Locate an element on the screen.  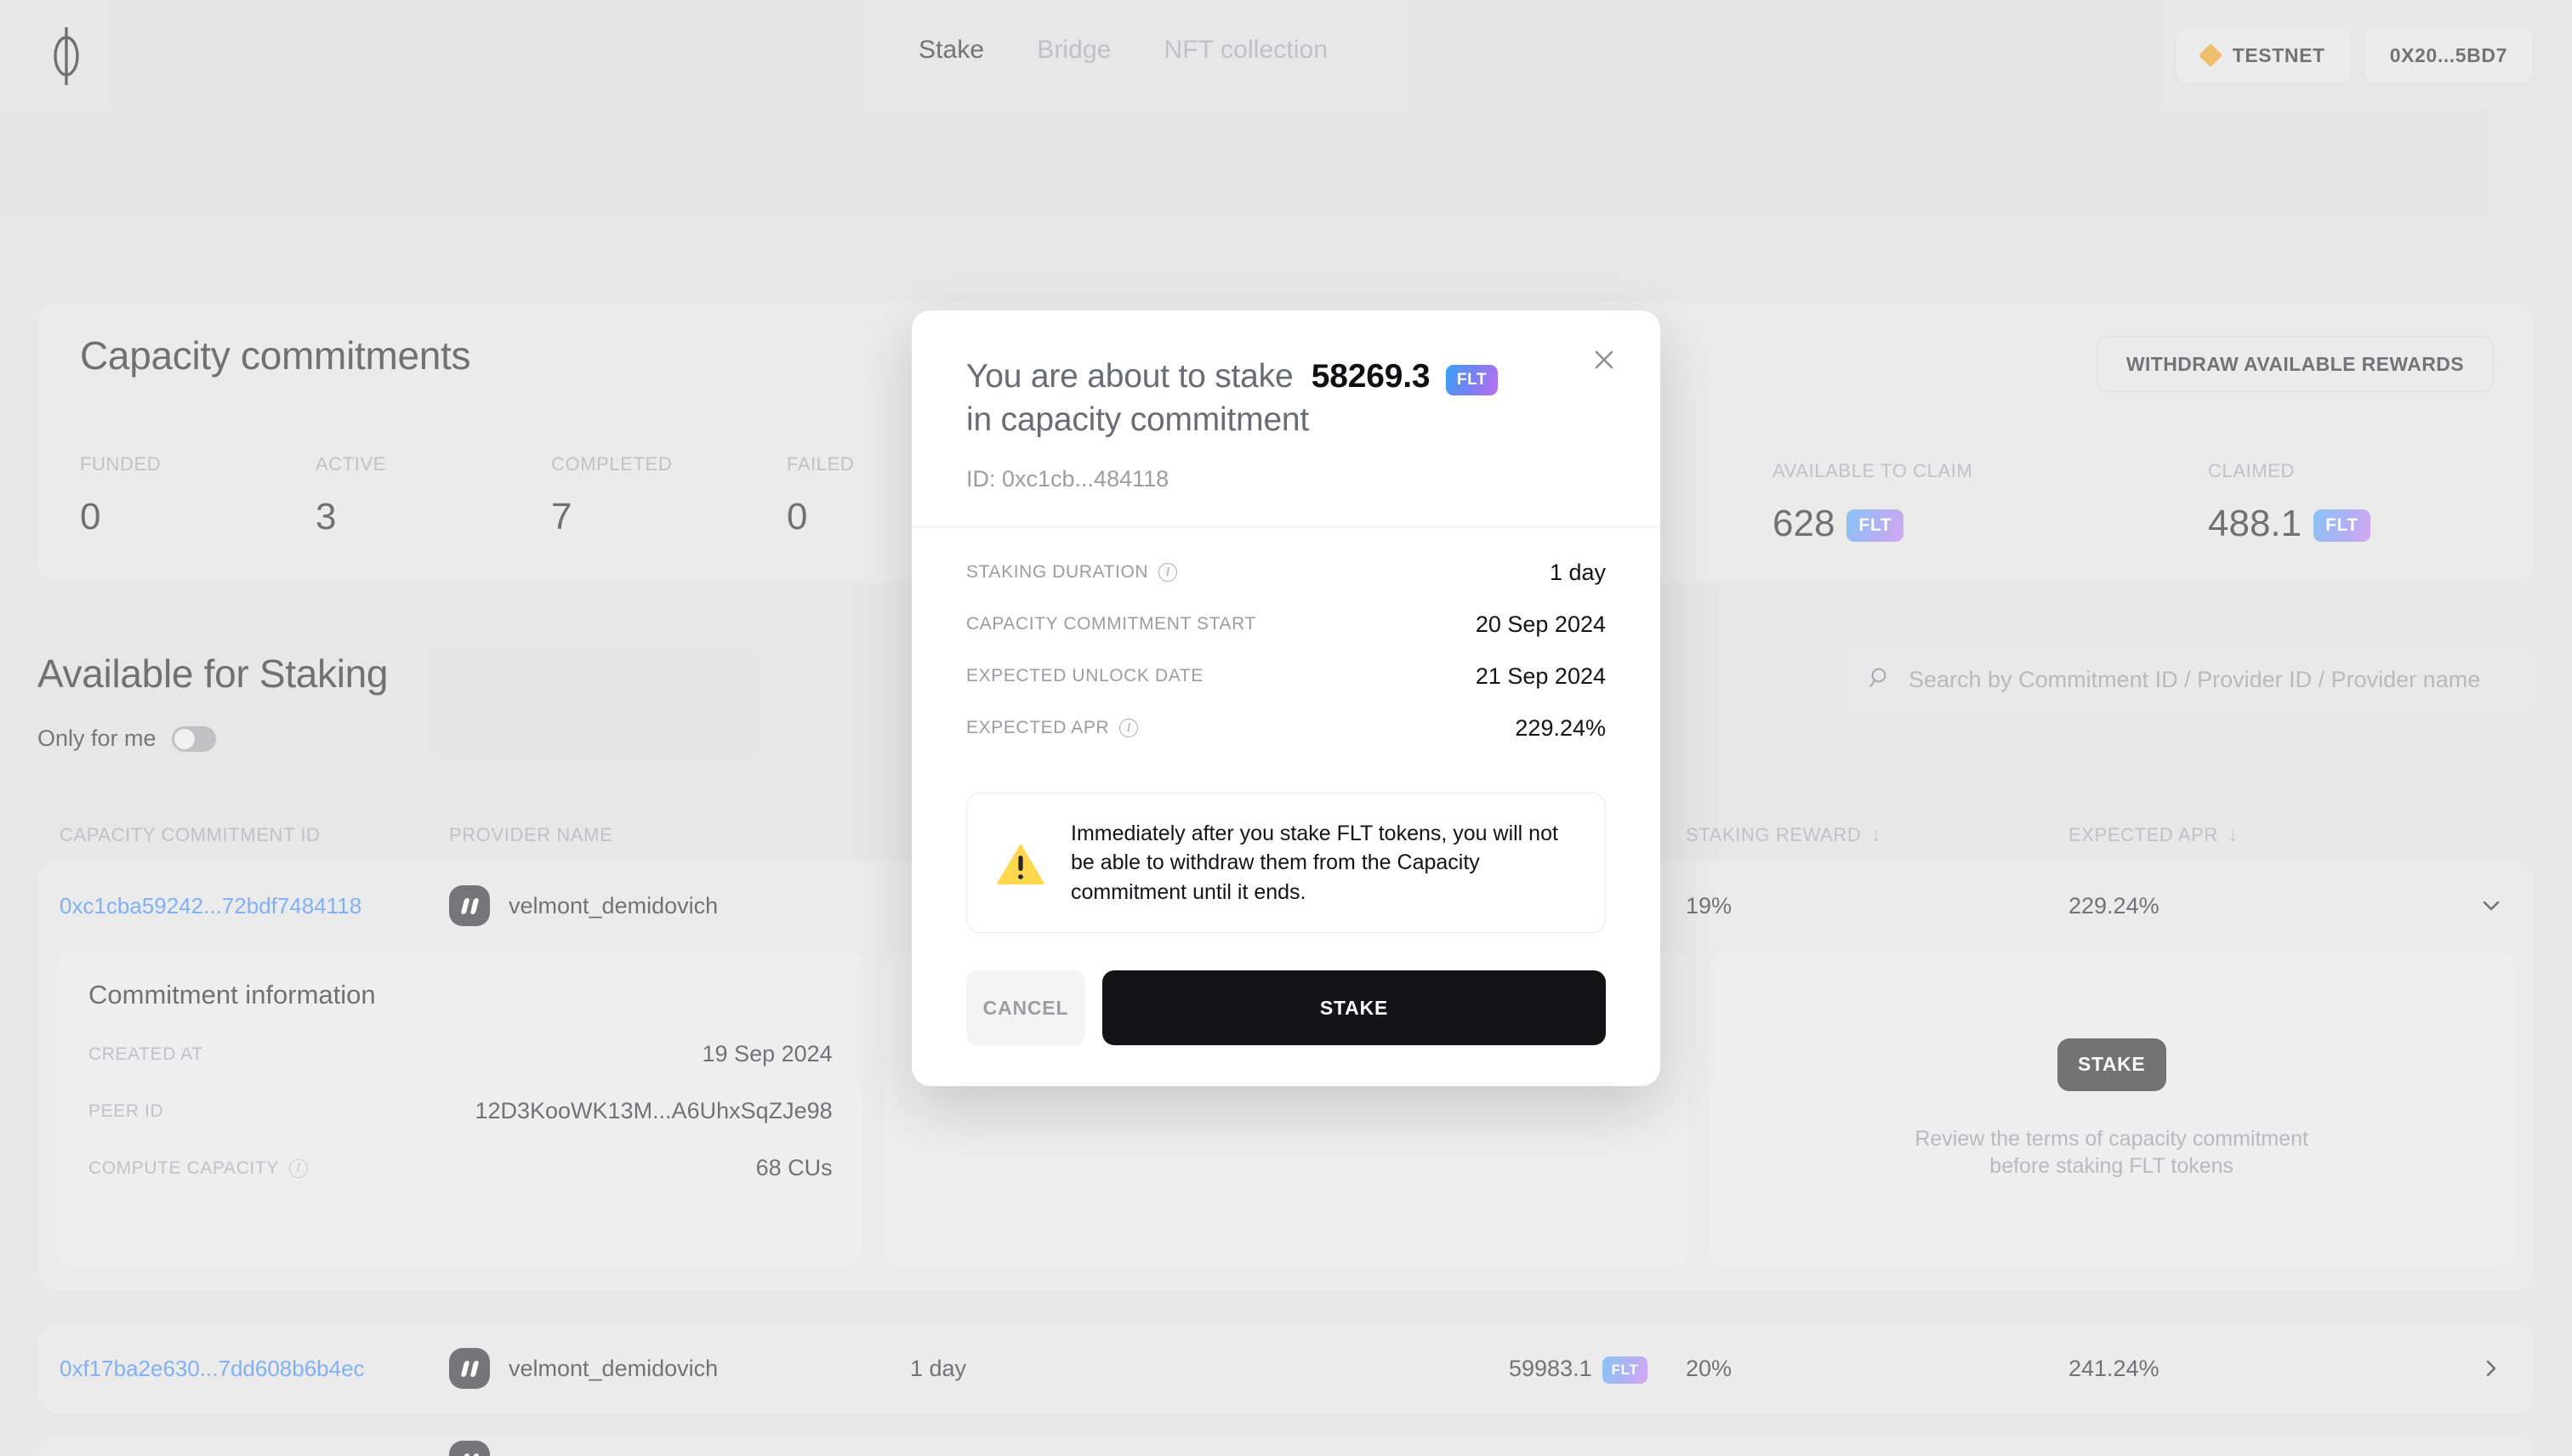
modal-actions: CANCEL STAKE is located at coordinates (1286, 1009).